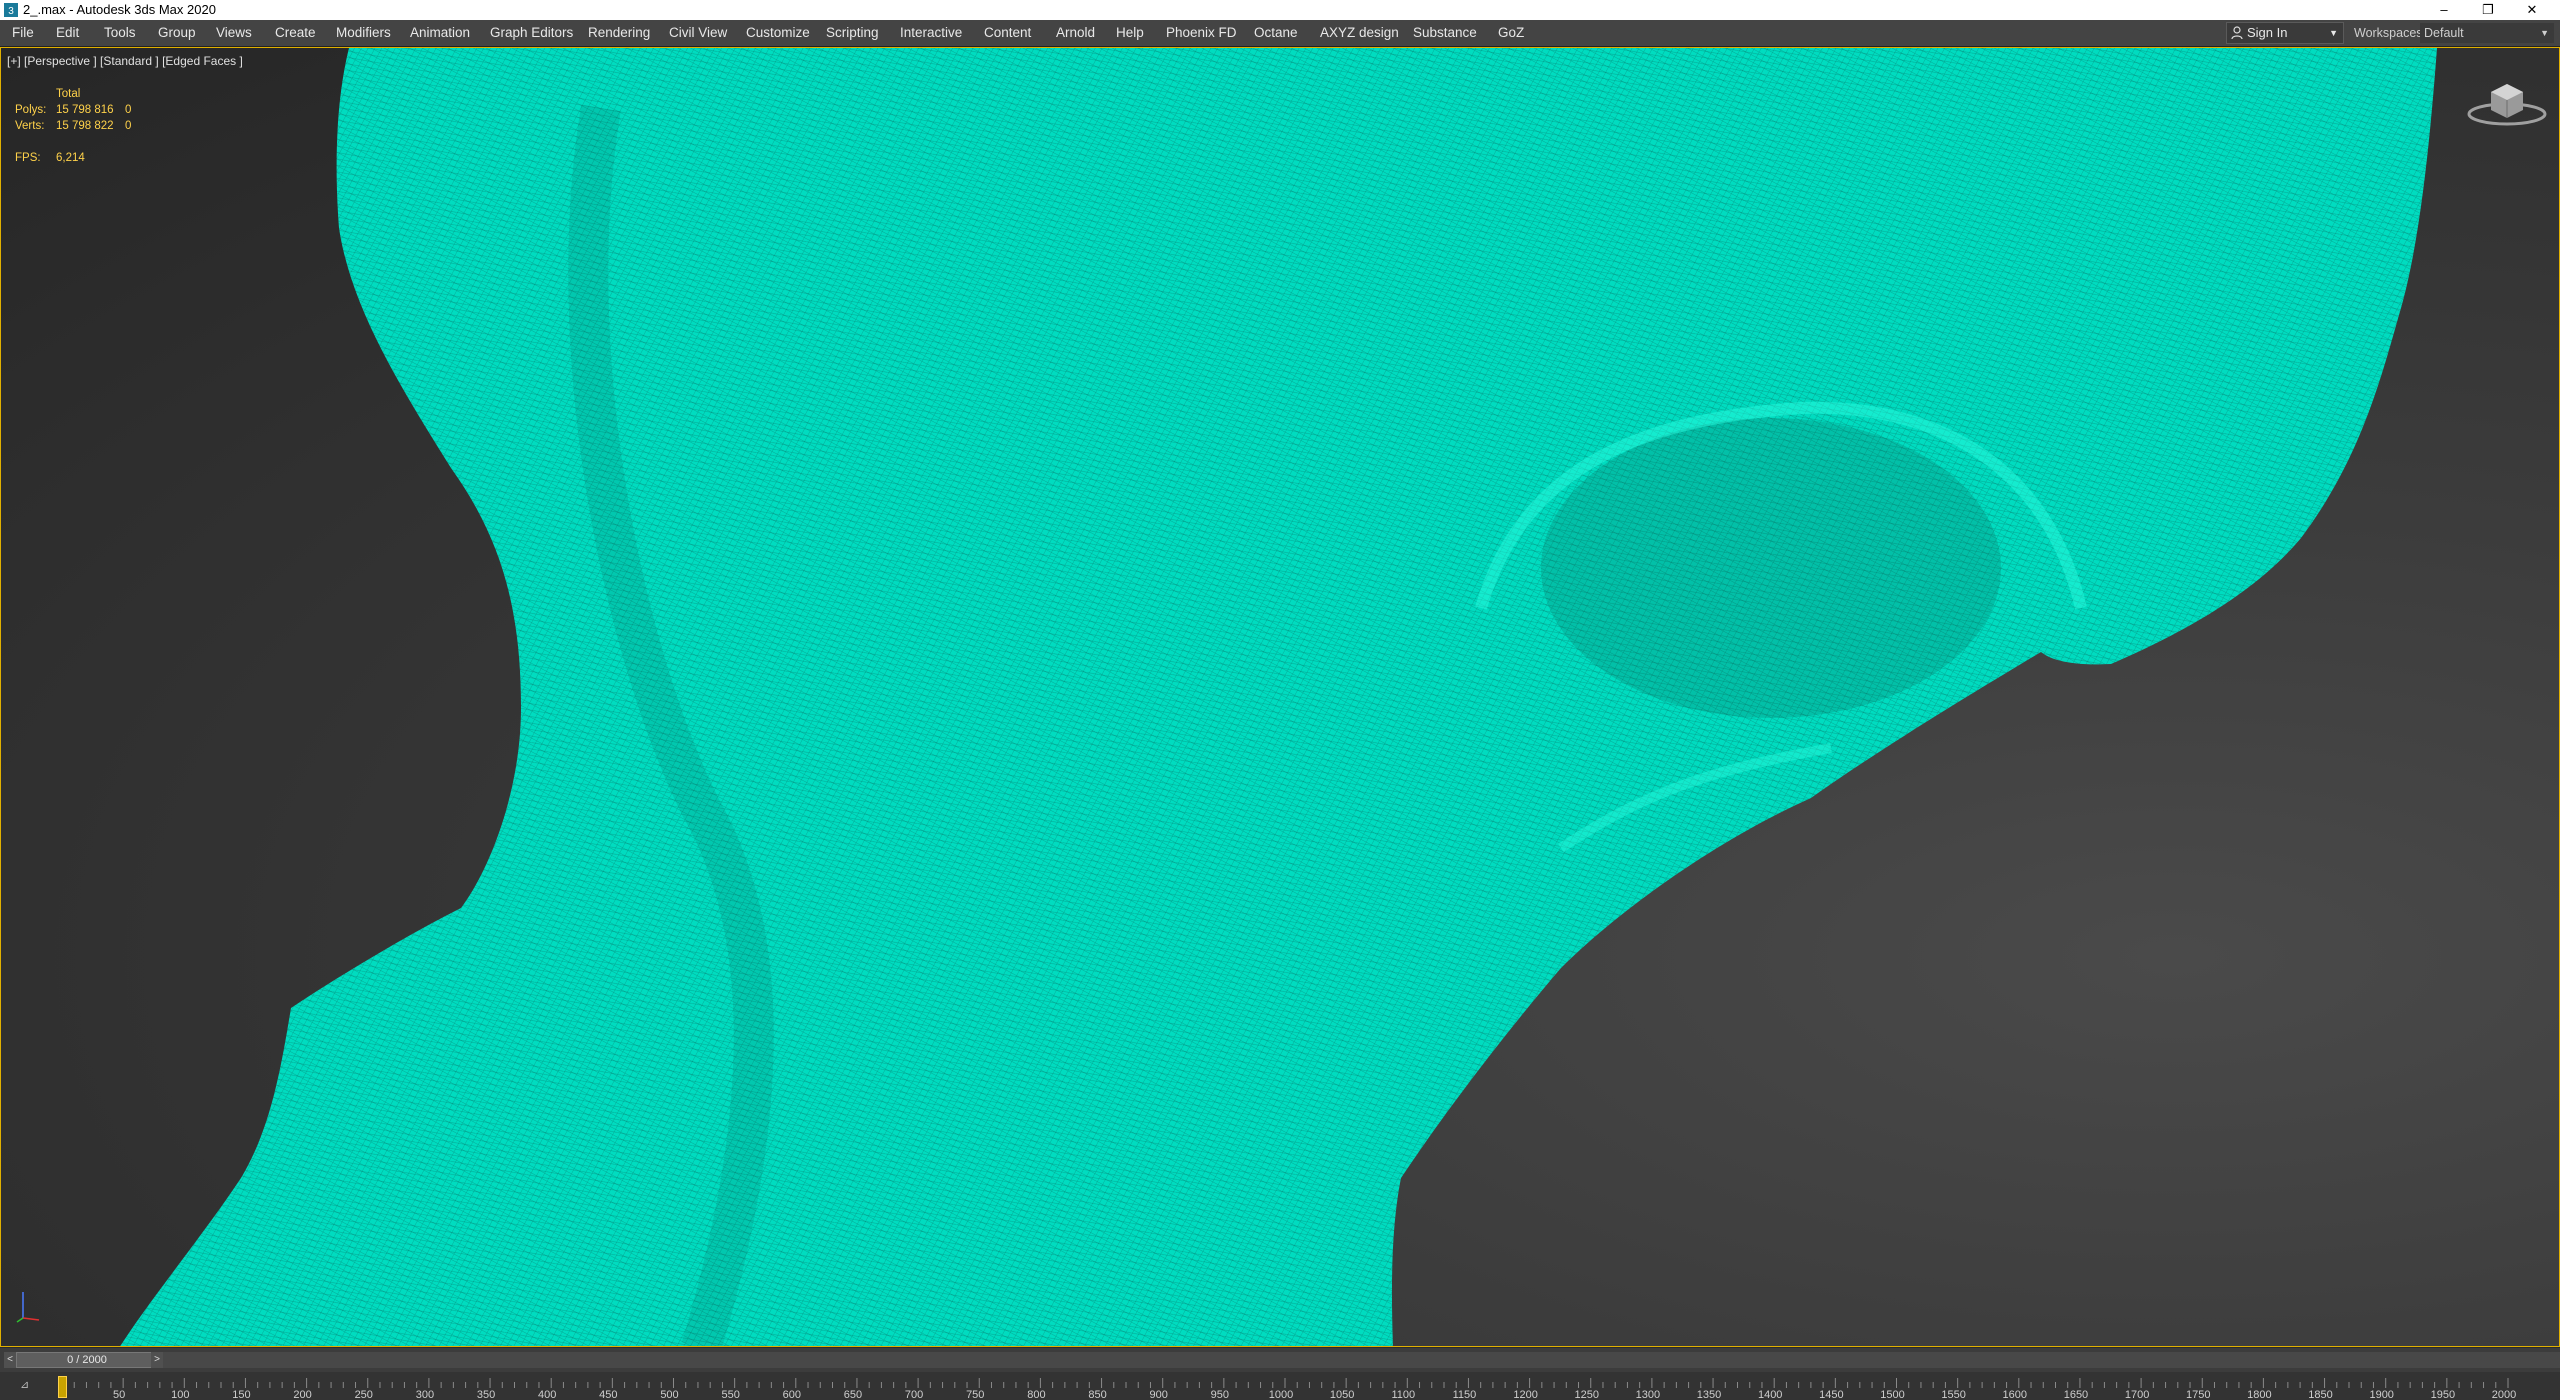 The width and height of the screenshot is (2560, 1400). What do you see at coordinates (2198, 1394) in the screenshot?
I see `ruler-label: 1750` at bounding box center [2198, 1394].